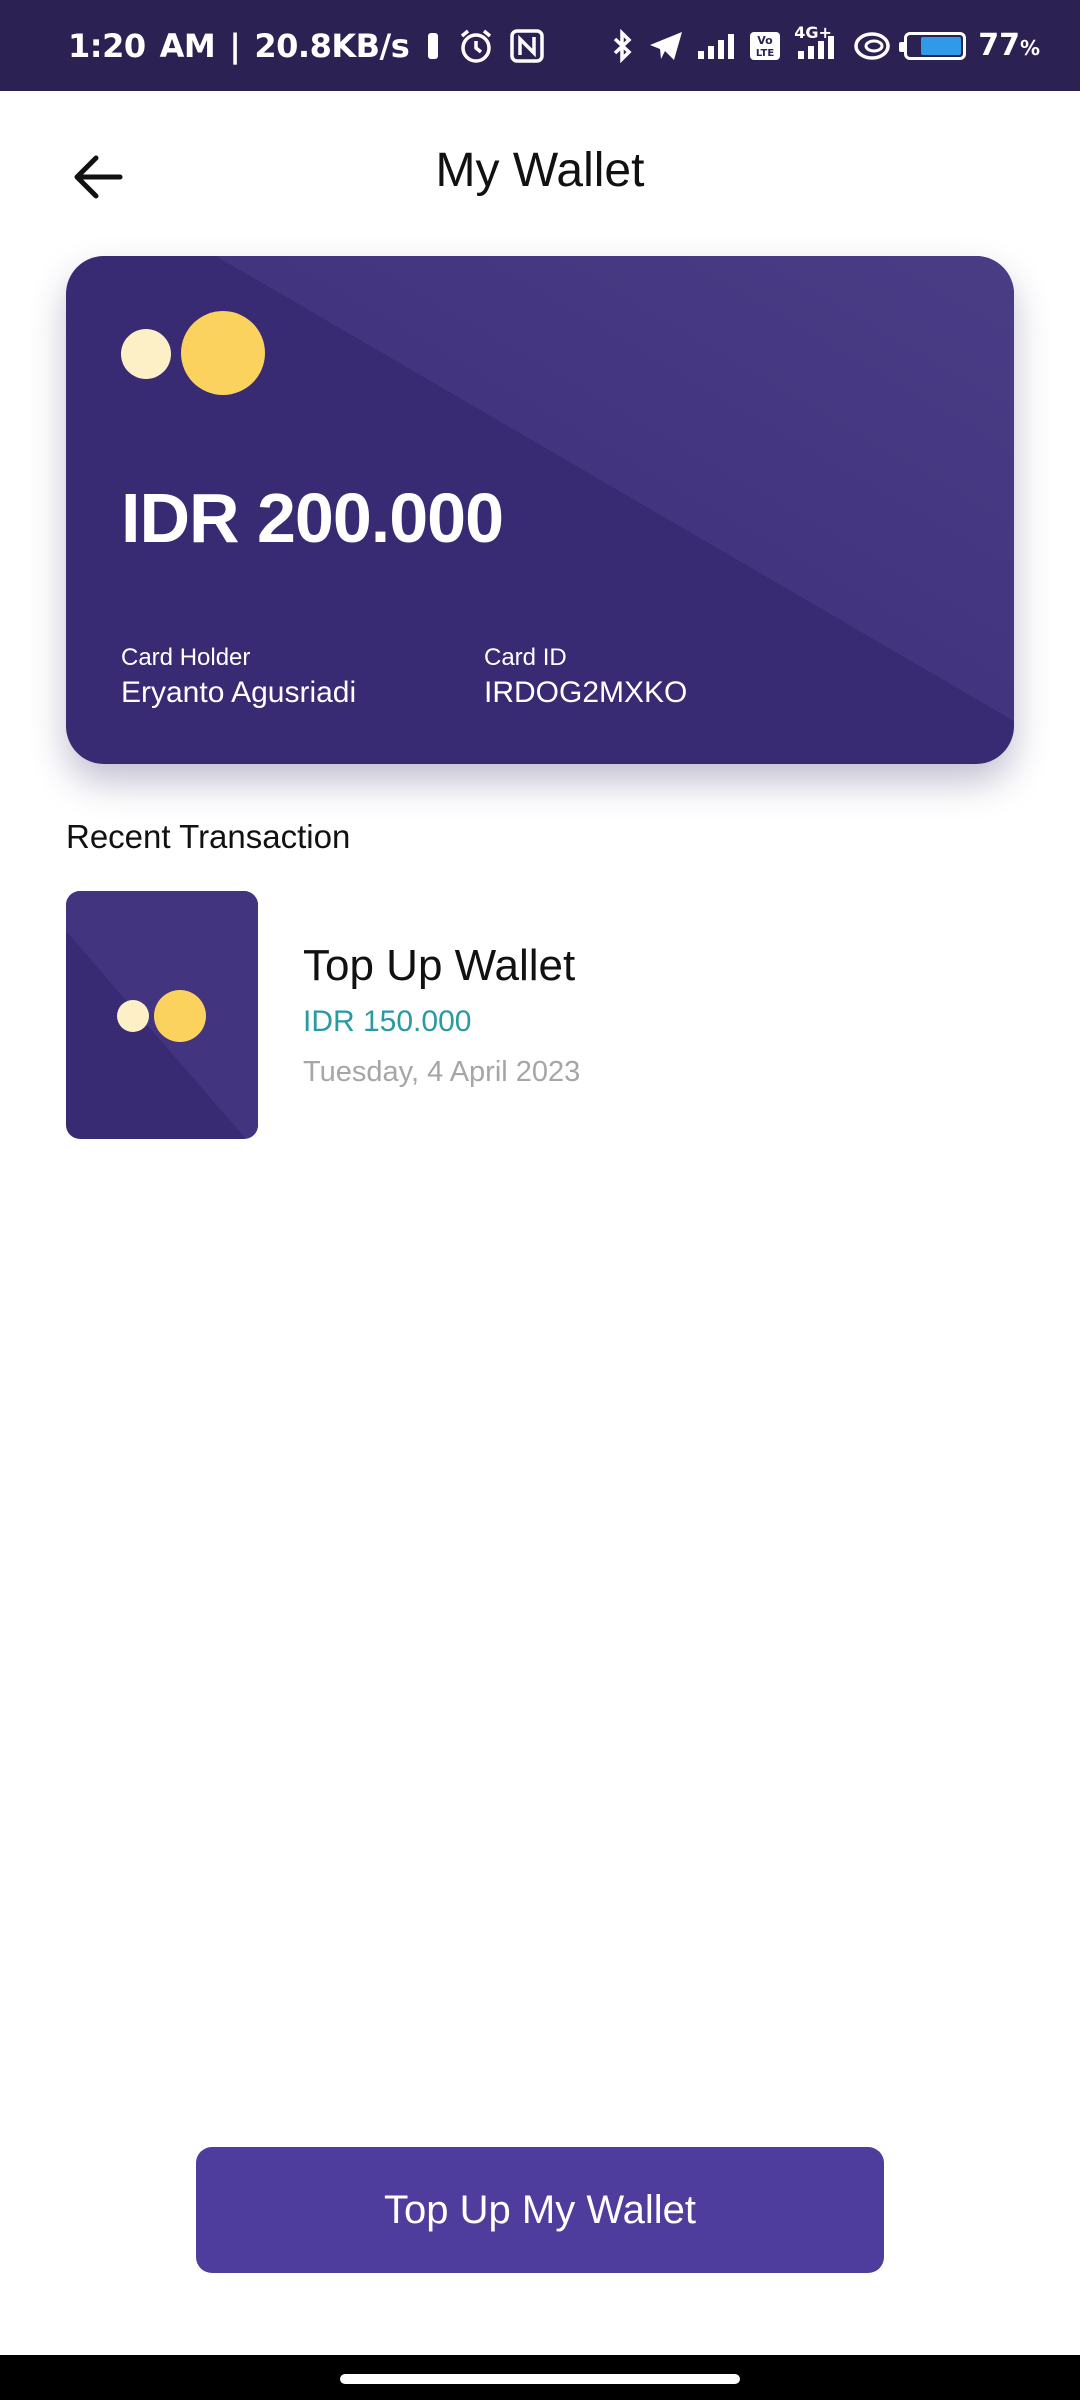  What do you see at coordinates (186, 657) in the screenshot?
I see `card-holder-label: Card Holder` at bounding box center [186, 657].